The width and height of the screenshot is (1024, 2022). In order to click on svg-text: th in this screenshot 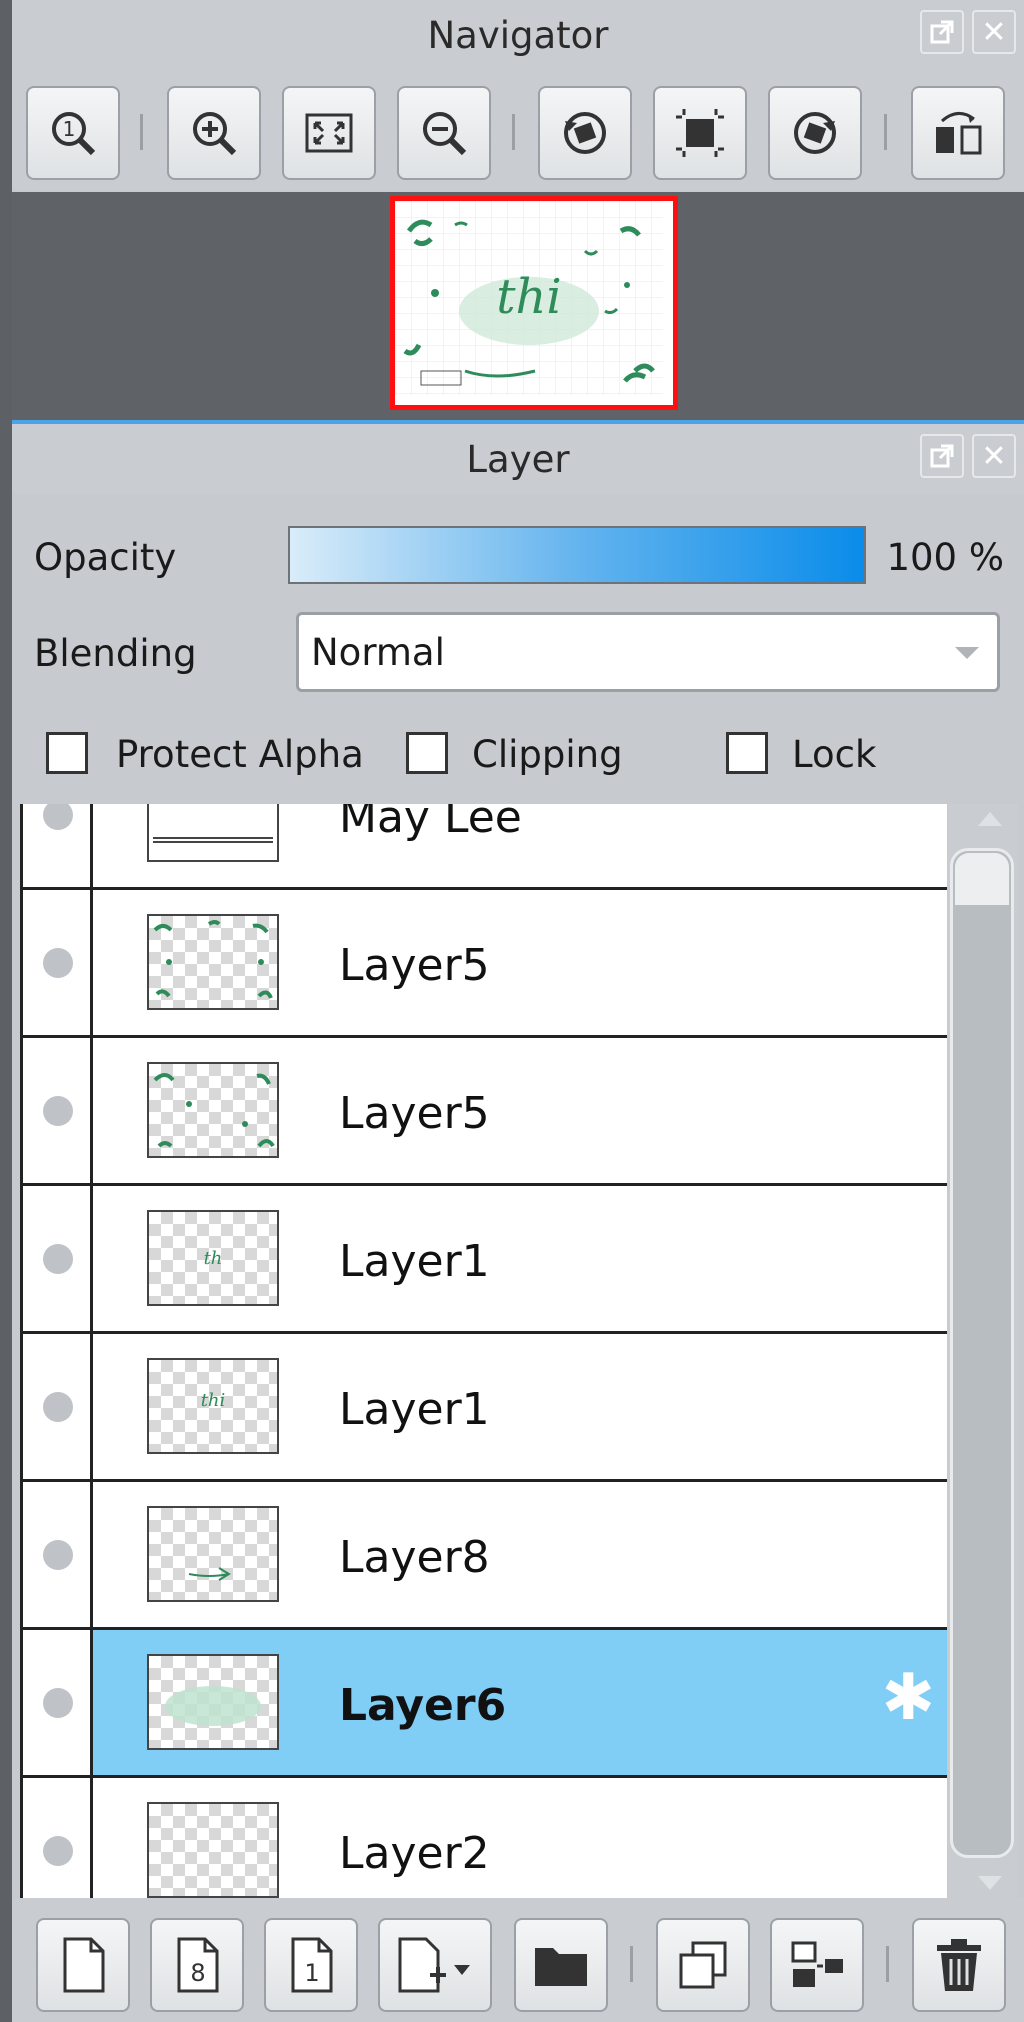, I will do `click(213, 1258)`.